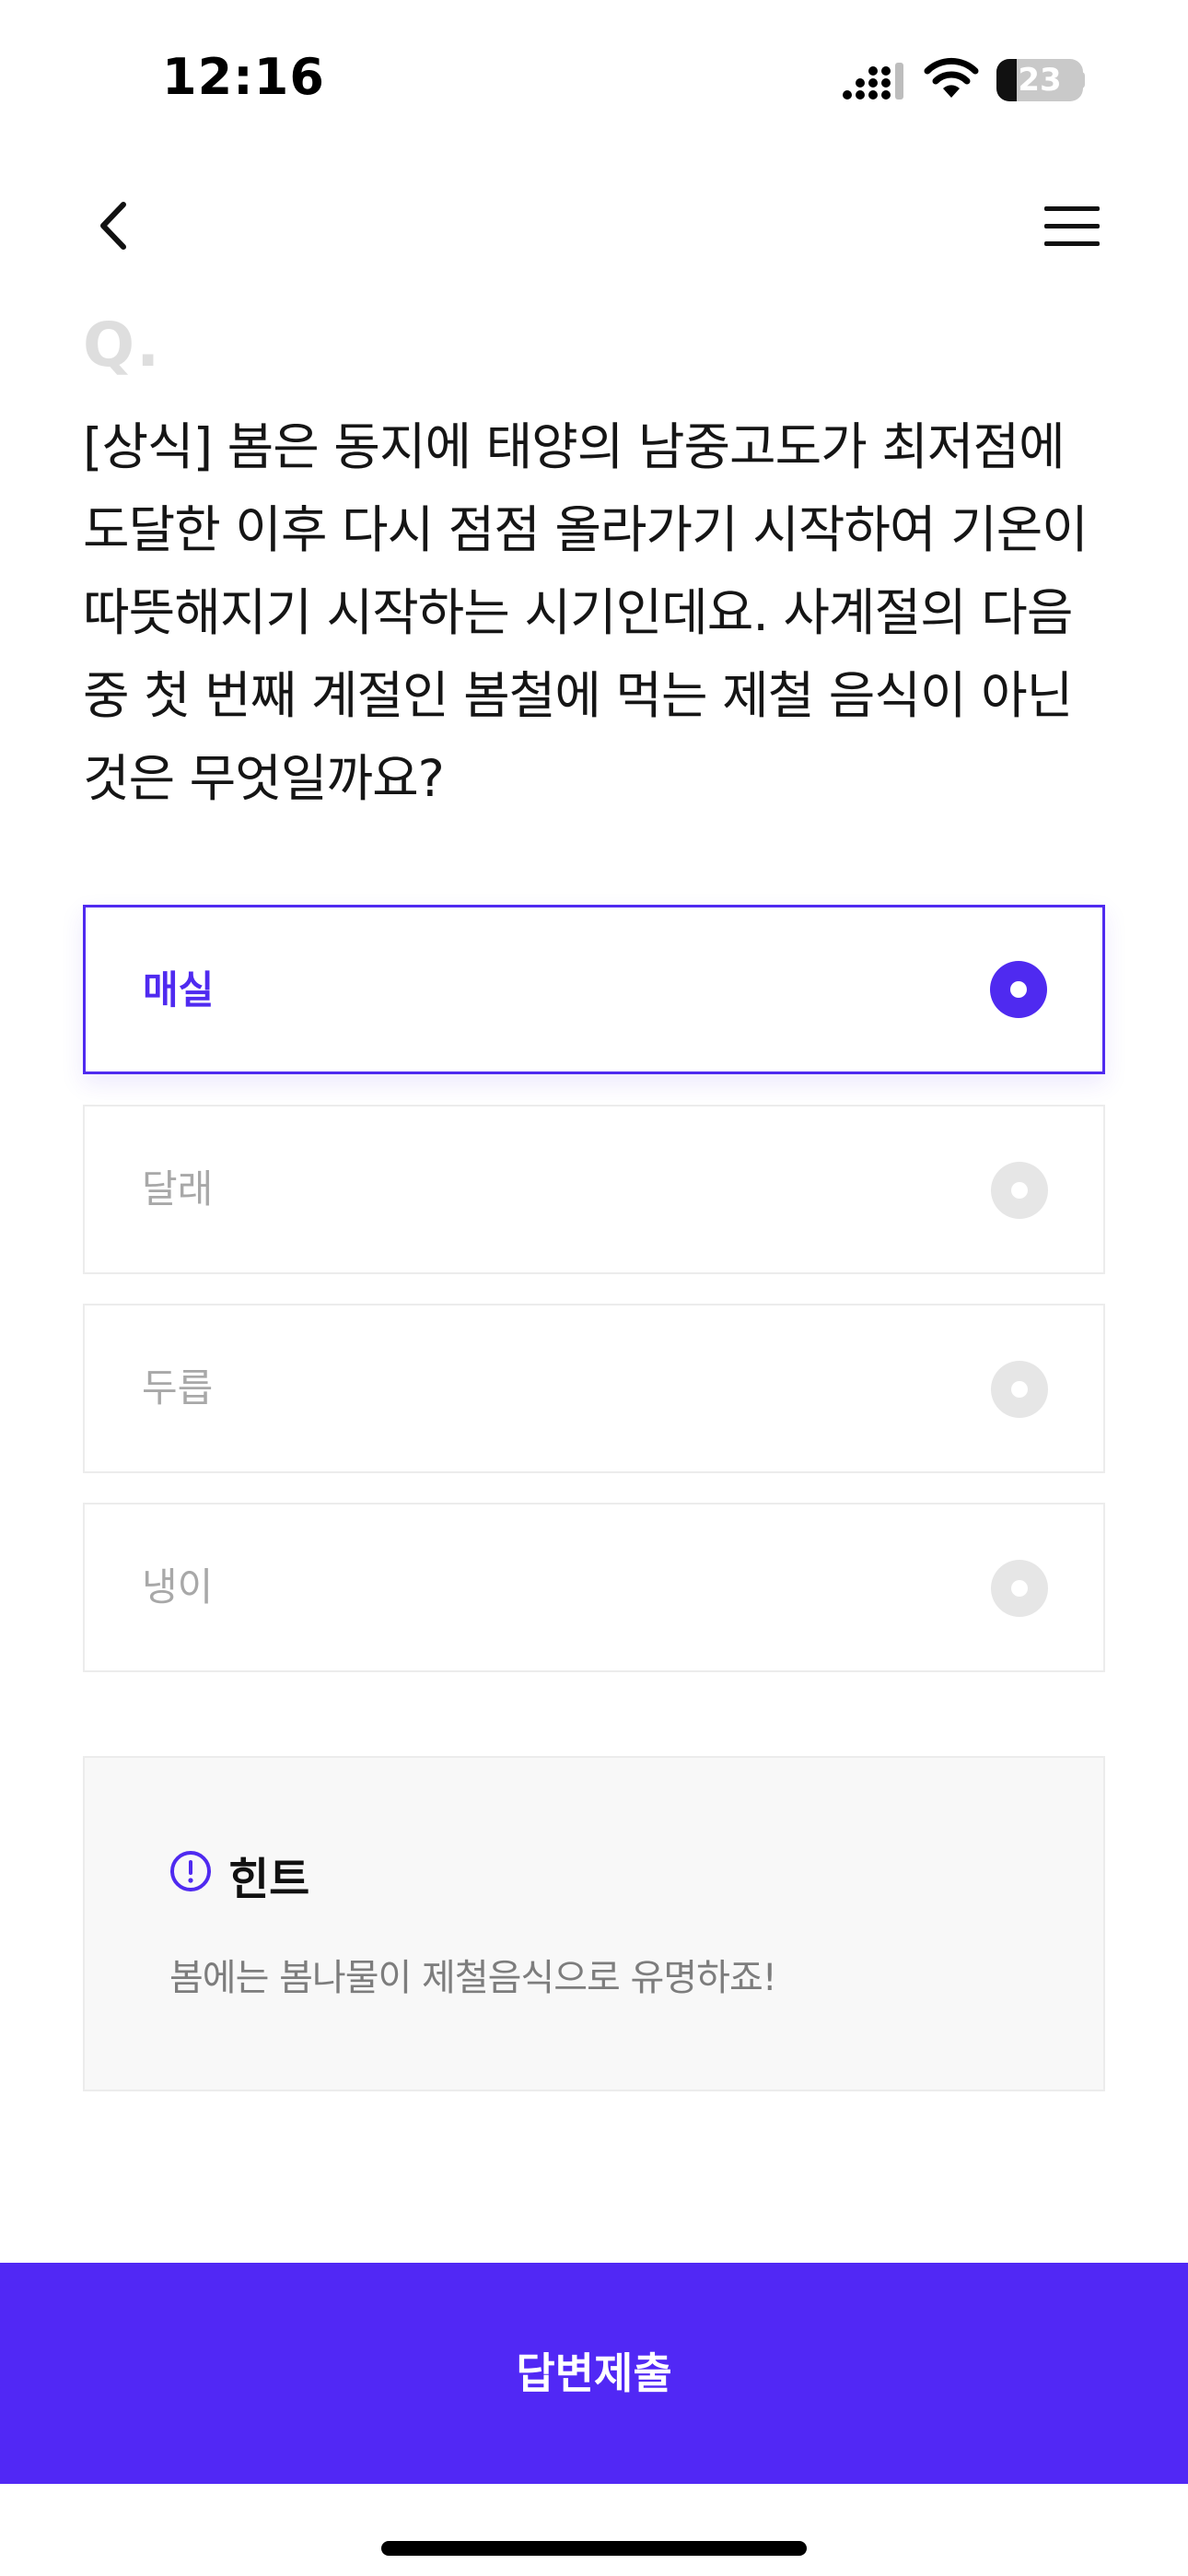 This screenshot has width=1188, height=2576. I want to click on hamburger-menu-icon, so click(1072, 226).